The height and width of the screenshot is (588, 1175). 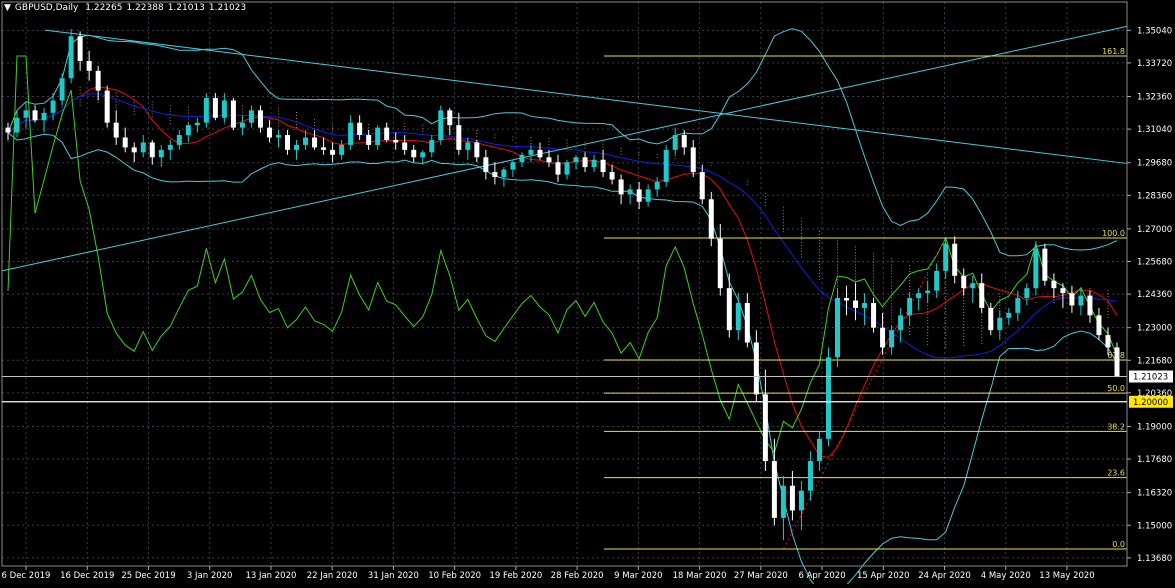 What do you see at coordinates (1154, 196) in the screenshot?
I see `y-tick-label: 1.28360` at bounding box center [1154, 196].